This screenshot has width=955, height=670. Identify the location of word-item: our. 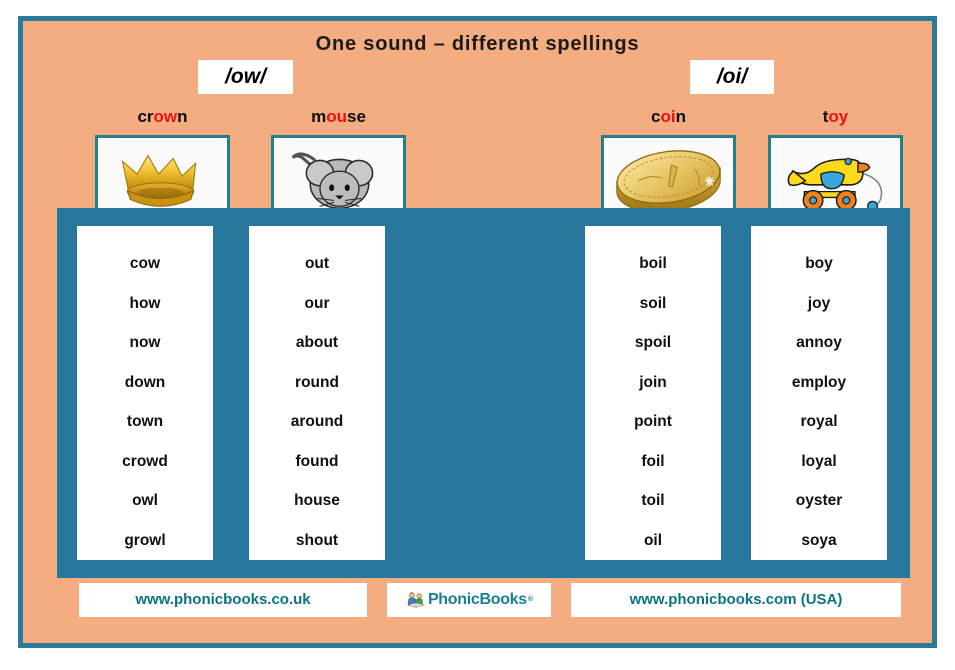
(317, 303).